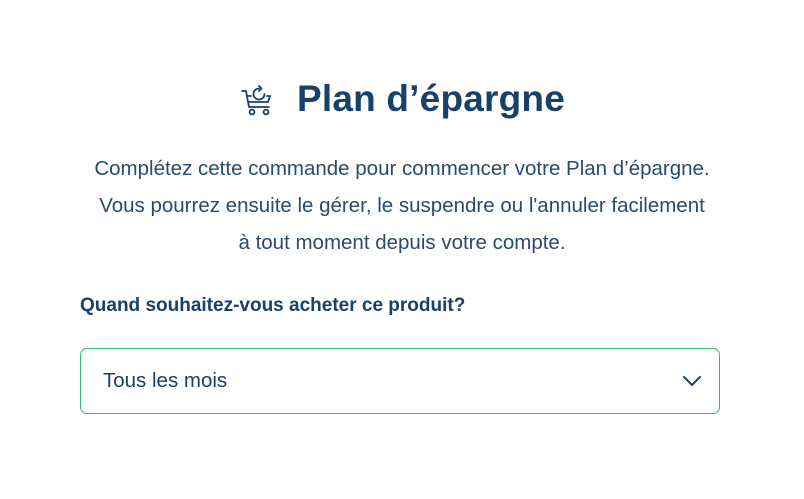  I want to click on title-row: Plan d’épargne, so click(402, 99).